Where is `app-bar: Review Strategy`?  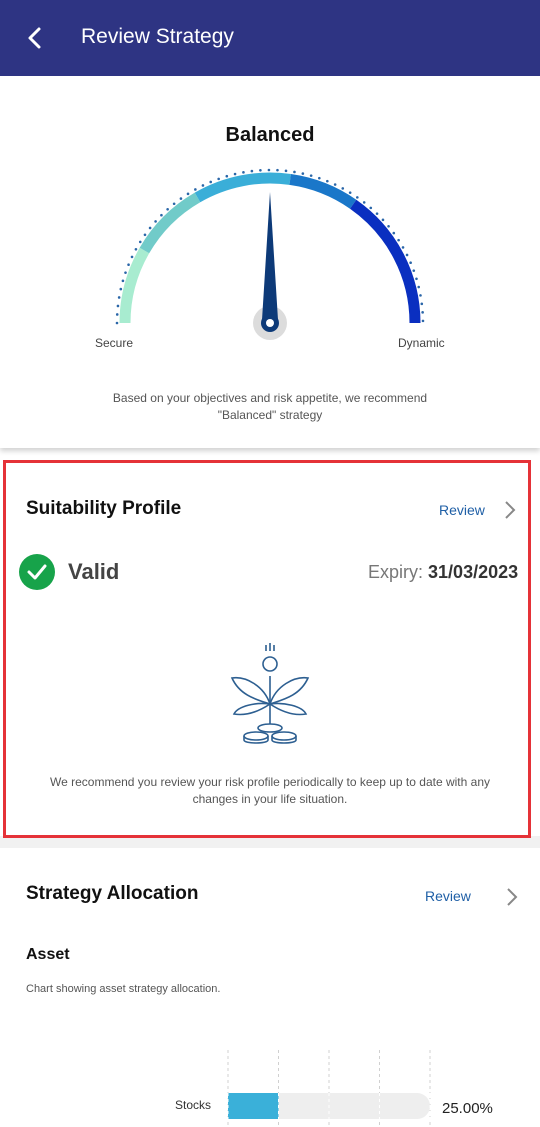
app-bar: Review Strategy is located at coordinates (270, 38).